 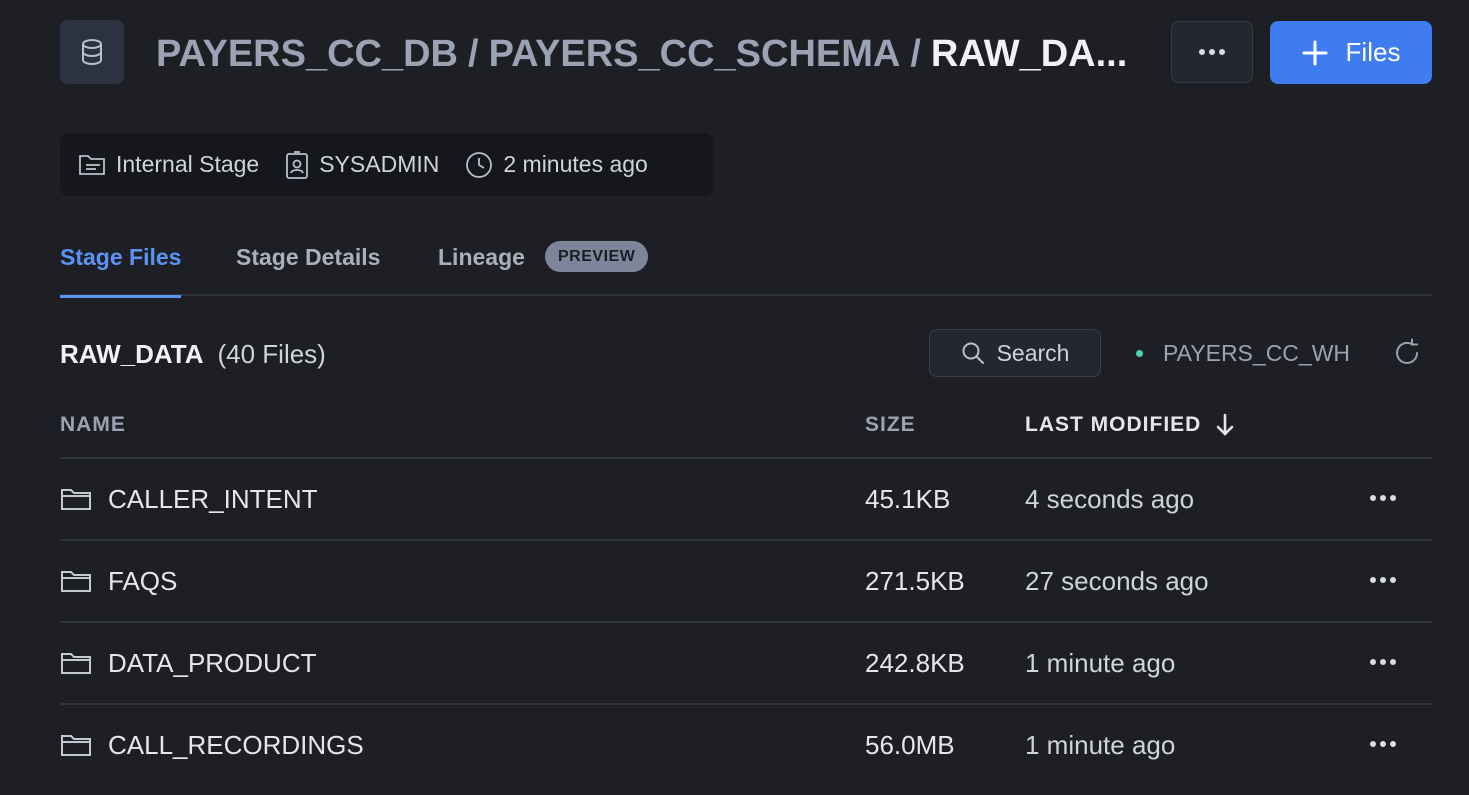 I want to click on column-header-last-modified: LAST MODIFIED, so click(x=1130, y=425).